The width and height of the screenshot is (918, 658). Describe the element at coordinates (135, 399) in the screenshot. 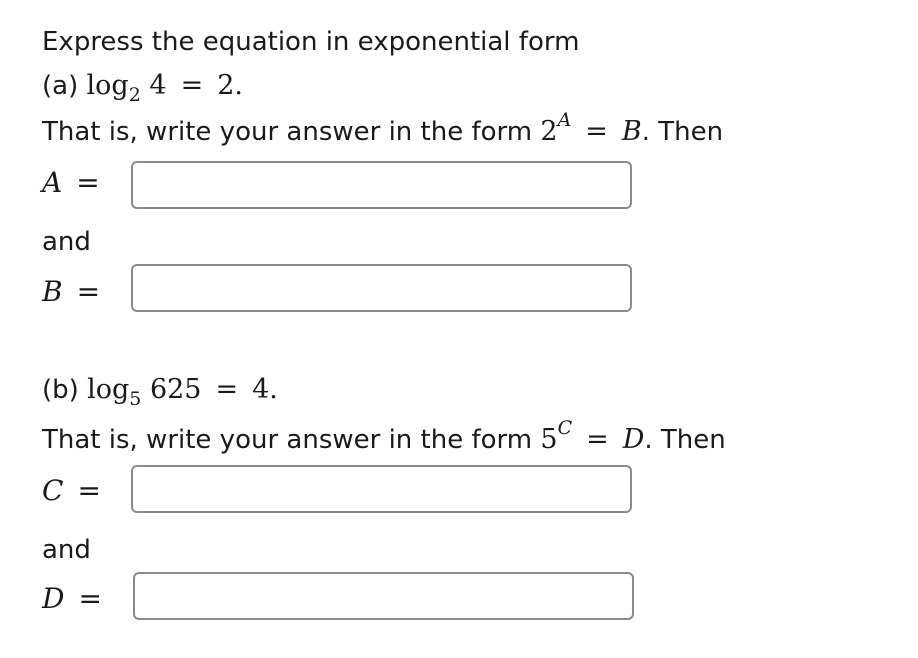

I see `log-base: 5` at that location.